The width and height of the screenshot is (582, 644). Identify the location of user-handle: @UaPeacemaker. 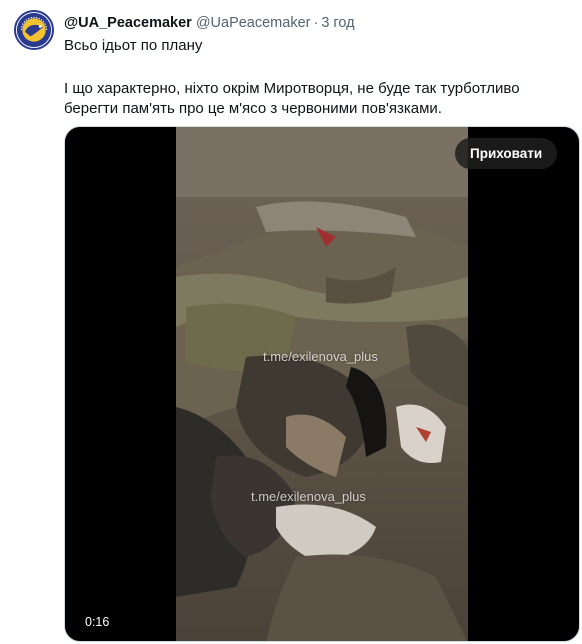
(253, 23).